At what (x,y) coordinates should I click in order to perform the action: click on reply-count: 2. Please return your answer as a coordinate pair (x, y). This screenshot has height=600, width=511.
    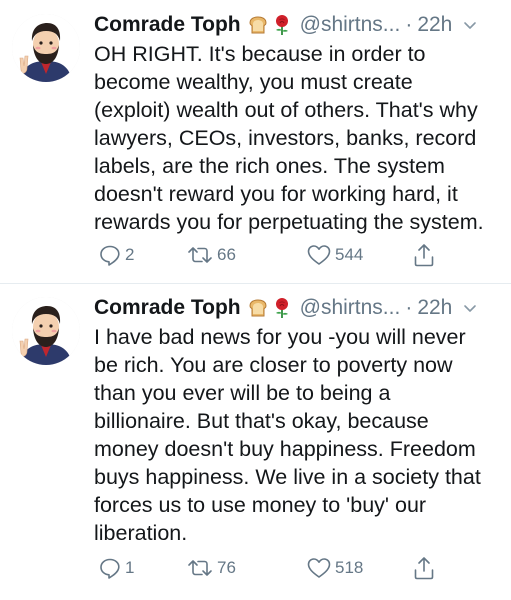
    Looking at the image, I should click on (130, 254).